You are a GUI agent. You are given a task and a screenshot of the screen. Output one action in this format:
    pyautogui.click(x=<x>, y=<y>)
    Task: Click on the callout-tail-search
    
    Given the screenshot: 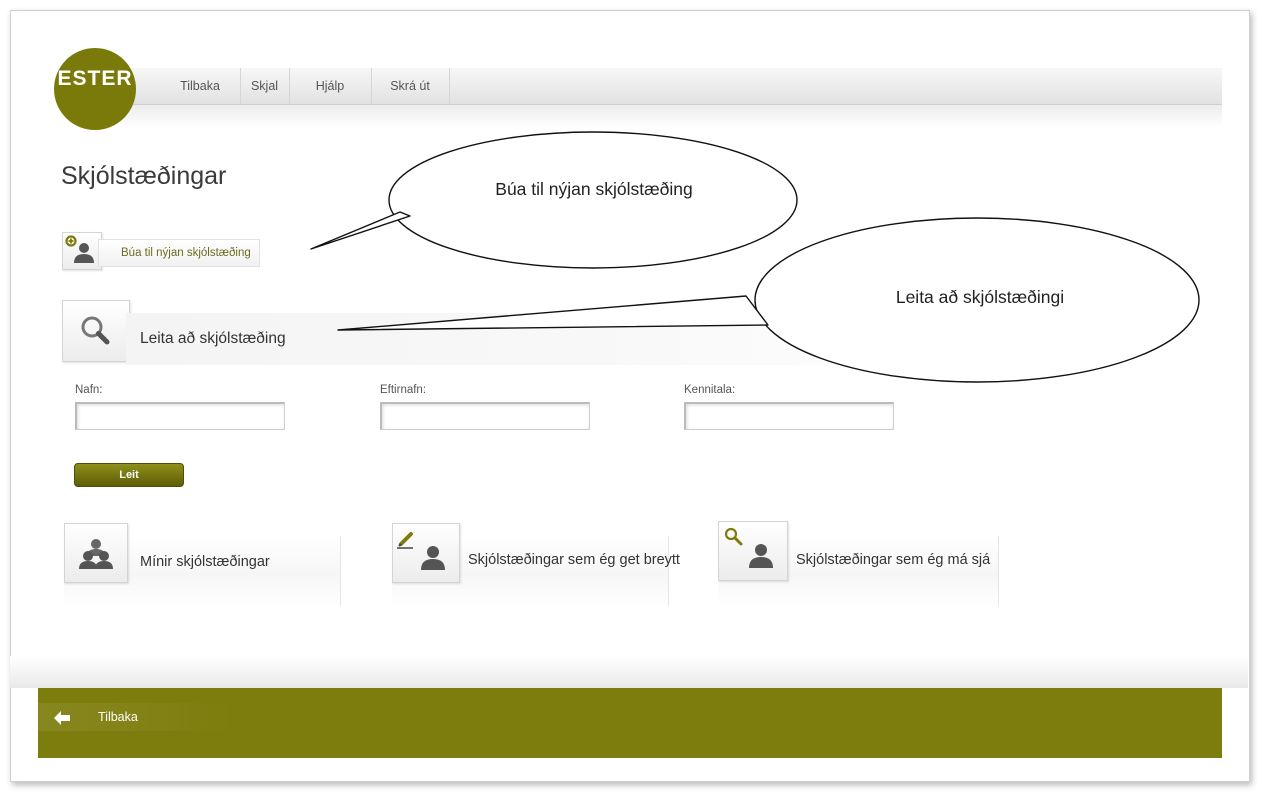 What is the action you would take?
    pyautogui.click(x=553, y=313)
    